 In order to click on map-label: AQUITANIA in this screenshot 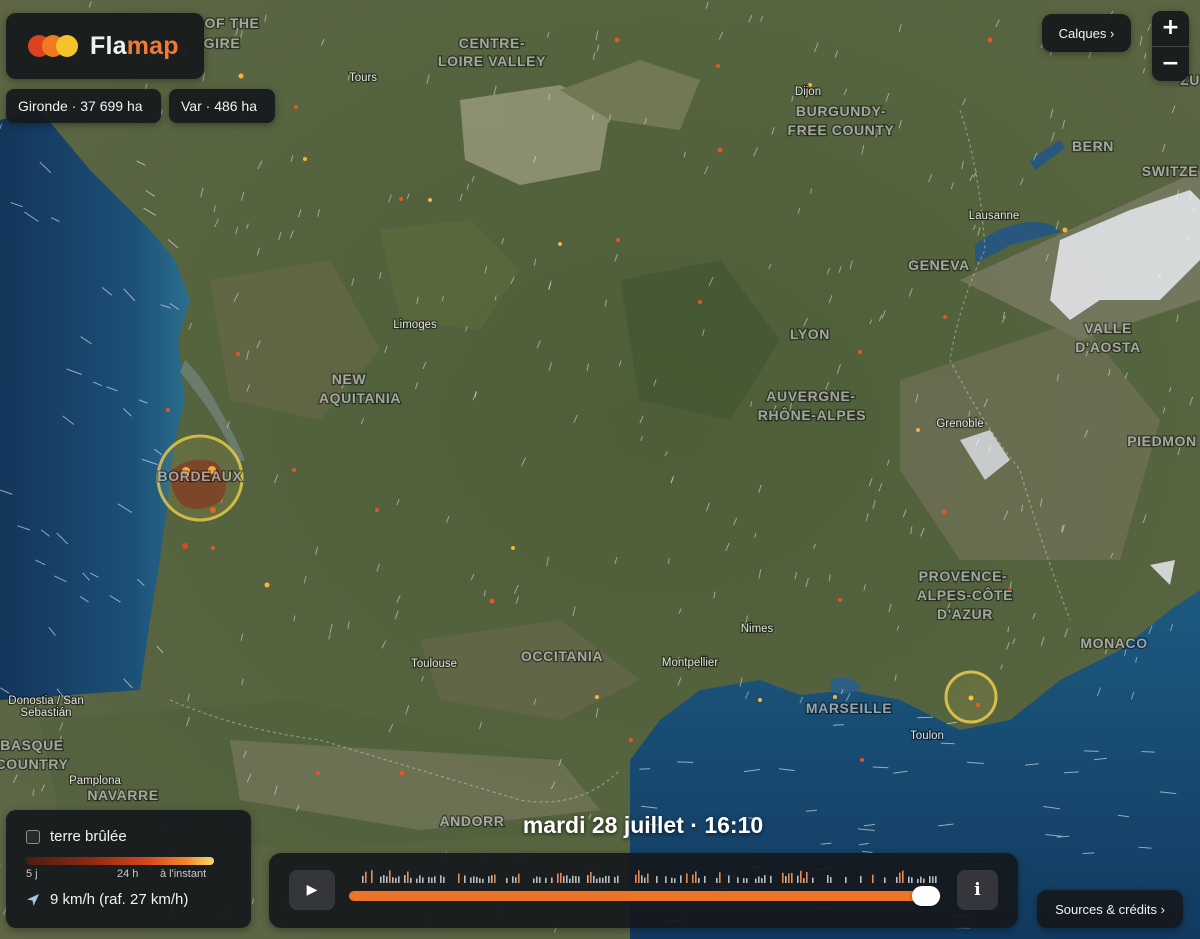, I will do `click(360, 398)`.